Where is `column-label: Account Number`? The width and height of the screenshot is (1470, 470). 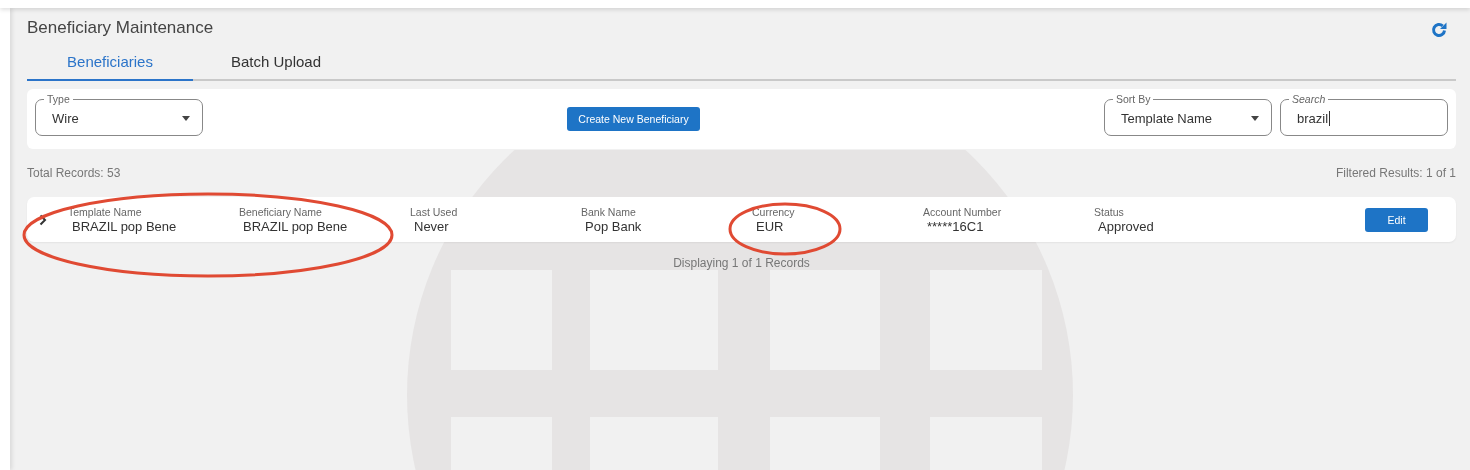 column-label: Account Number is located at coordinates (963, 211).